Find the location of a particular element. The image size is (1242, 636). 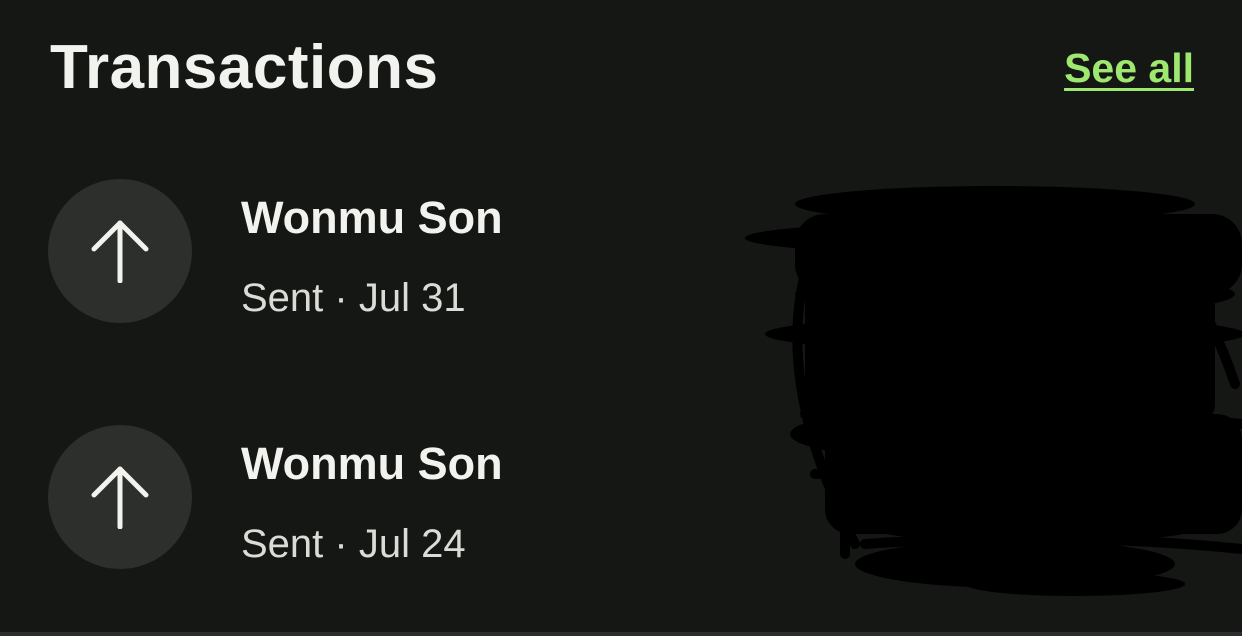

transactions-header: Transactions See all is located at coordinates (622, 68).